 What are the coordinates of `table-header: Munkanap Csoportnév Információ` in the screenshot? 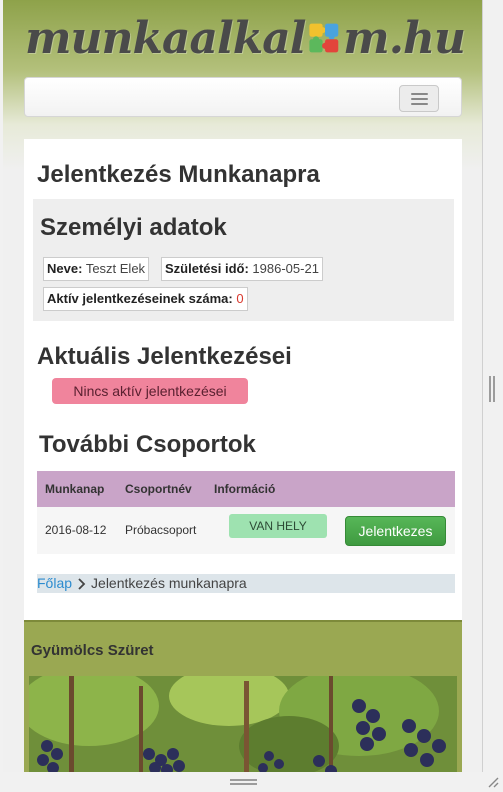 It's located at (246, 489).